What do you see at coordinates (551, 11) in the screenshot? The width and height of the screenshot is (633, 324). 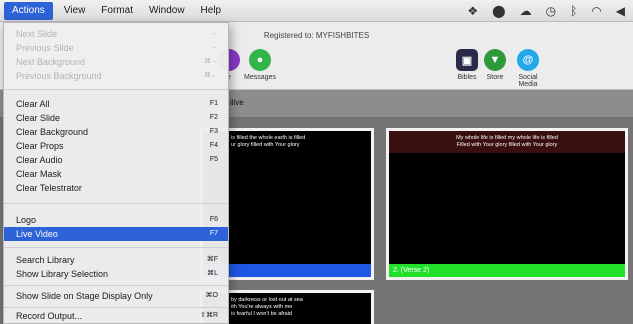 I see `clock-icon: ◷` at bounding box center [551, 11].